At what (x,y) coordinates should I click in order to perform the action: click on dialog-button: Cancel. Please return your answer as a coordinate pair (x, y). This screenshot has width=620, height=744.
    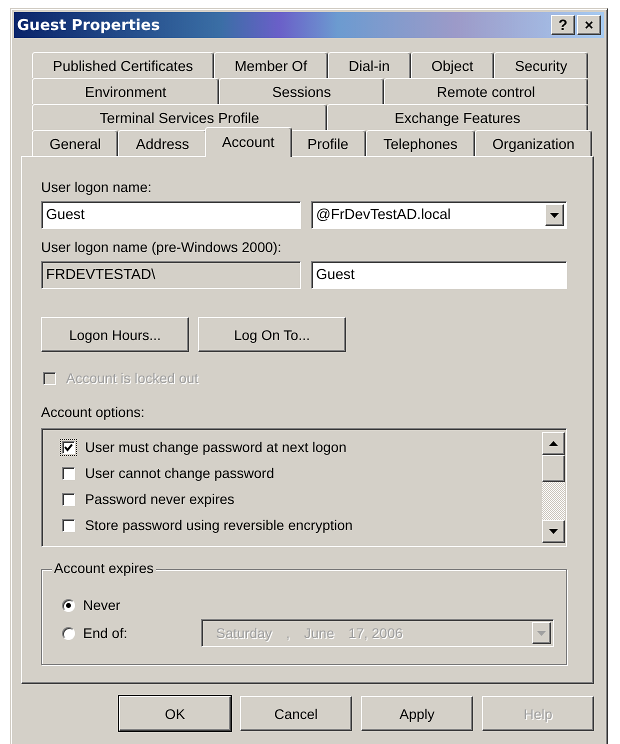
    Looking at the image, I should click on (296, 713).